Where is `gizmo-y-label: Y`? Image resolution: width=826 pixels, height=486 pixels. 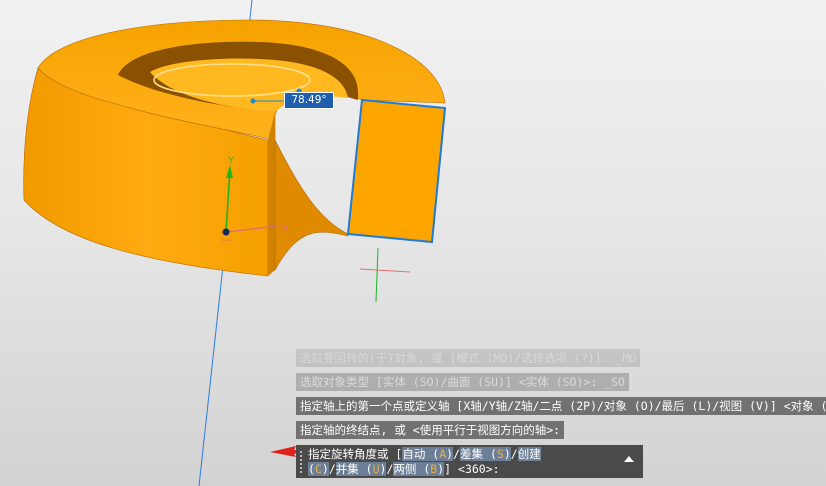
gizmo-y-label: Y is located at coordinates (231, 160).